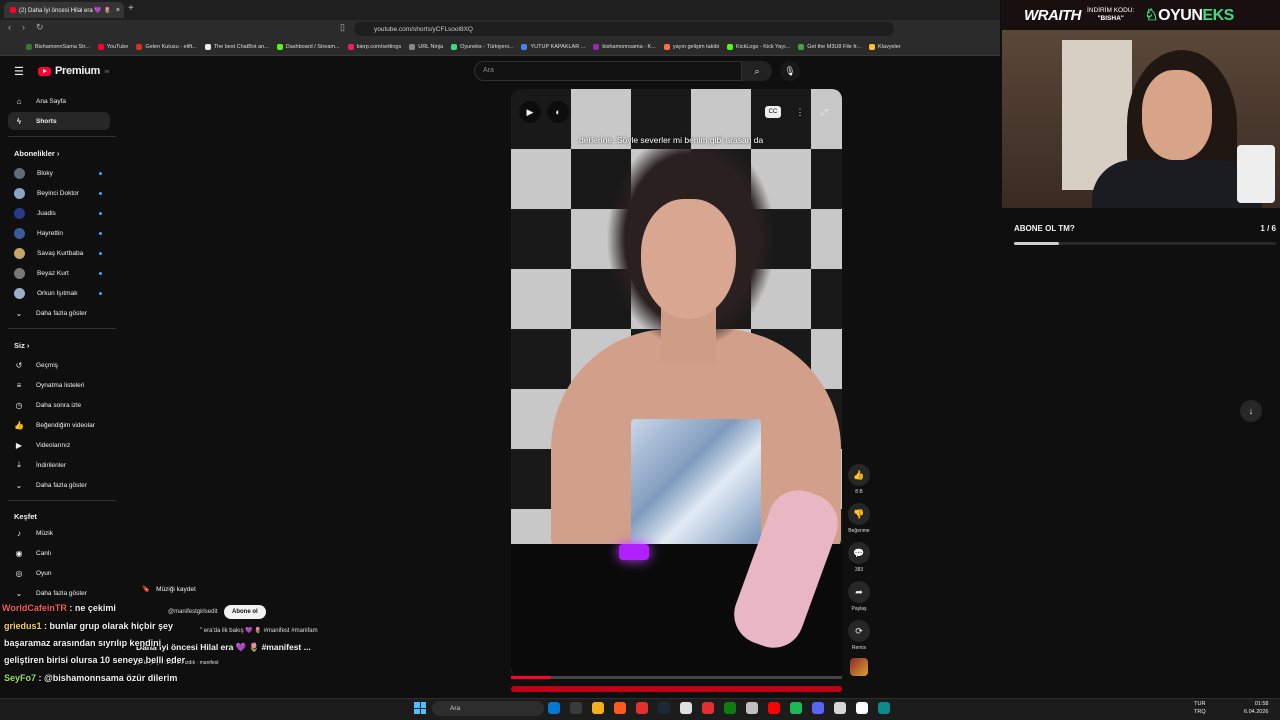 This screenshot has height=720, width=1280. Describe the element at coordinates (59, 213) in the screenshot. I see `sidebar-channel: Juadis` at that location.